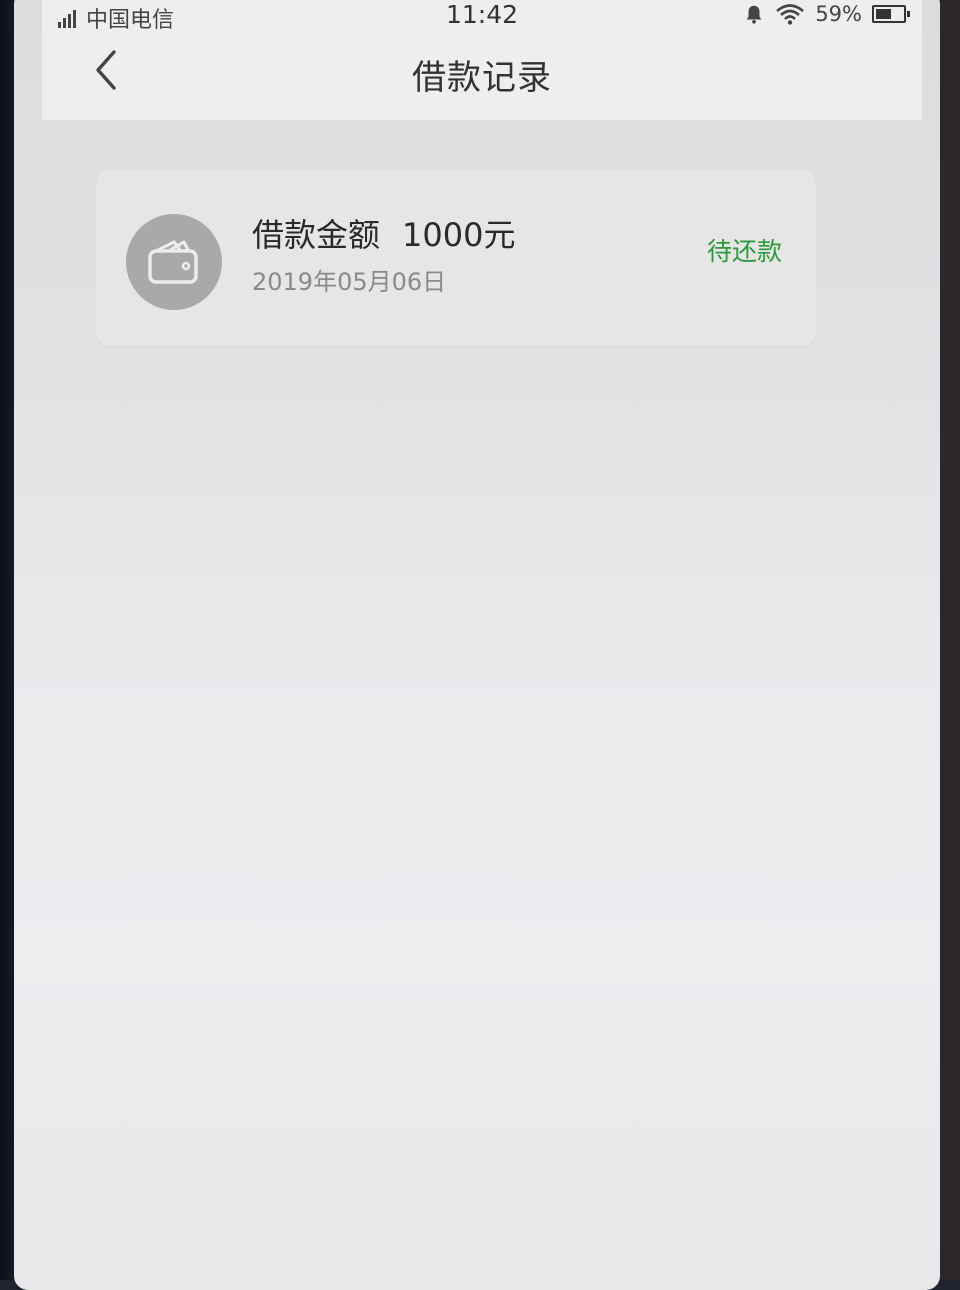 Image resolution: width=960 pixels, height=1290 pixels. What do you see at coordinates (456, 258) in the screenshot?
I see `loan-record-item: 借款金额 1000元 2019年05月06日 待还款` at bounding box center [456, 258].